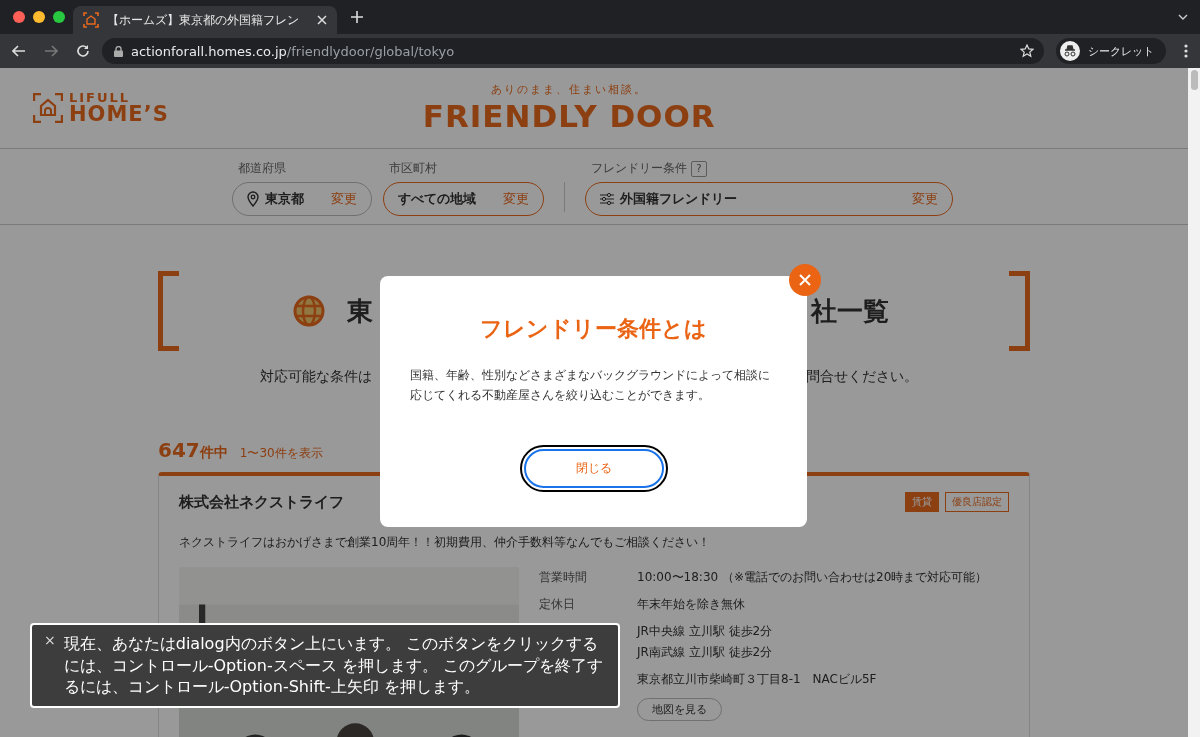 The height and width of the screenshot is (737, 1200). I want to click on back-icon, so click(19, 51).